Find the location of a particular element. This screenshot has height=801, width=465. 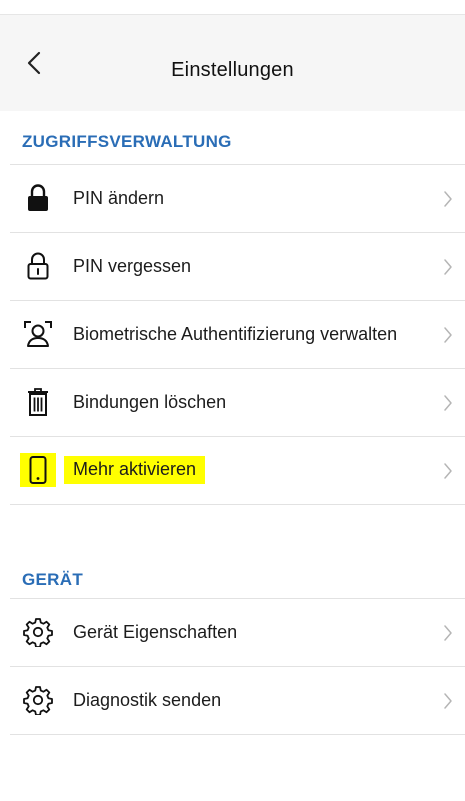

settings-item-biometric: Biometrische Authentifizierung verwalten is located at coordinates (237, 334).